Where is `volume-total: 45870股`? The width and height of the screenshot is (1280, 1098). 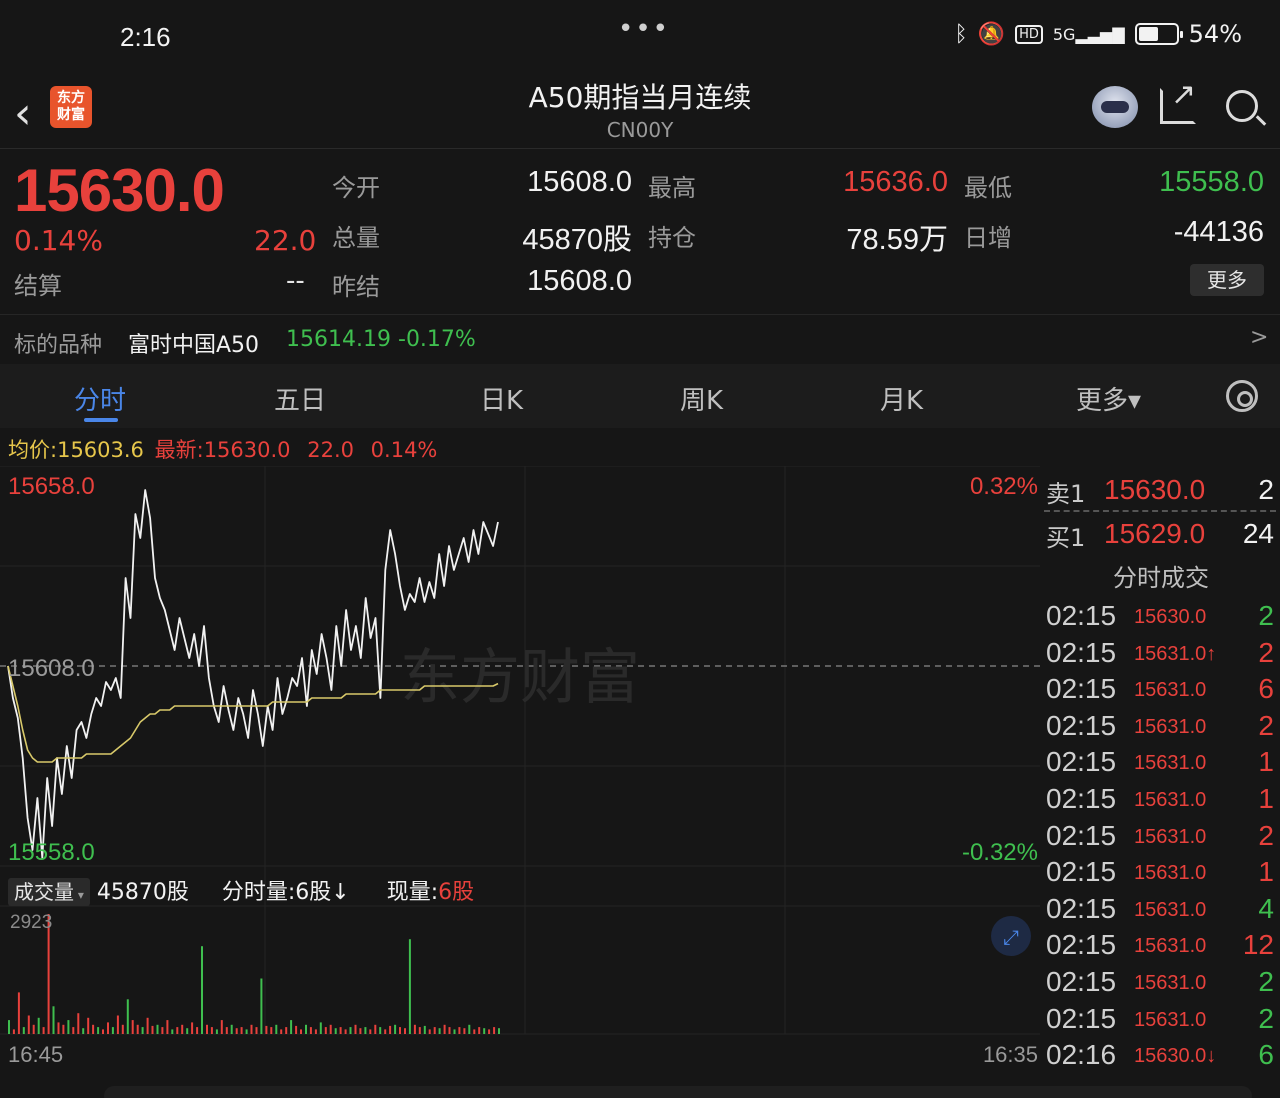
volume-total: 45870股 is located at coordinates (142, 892).